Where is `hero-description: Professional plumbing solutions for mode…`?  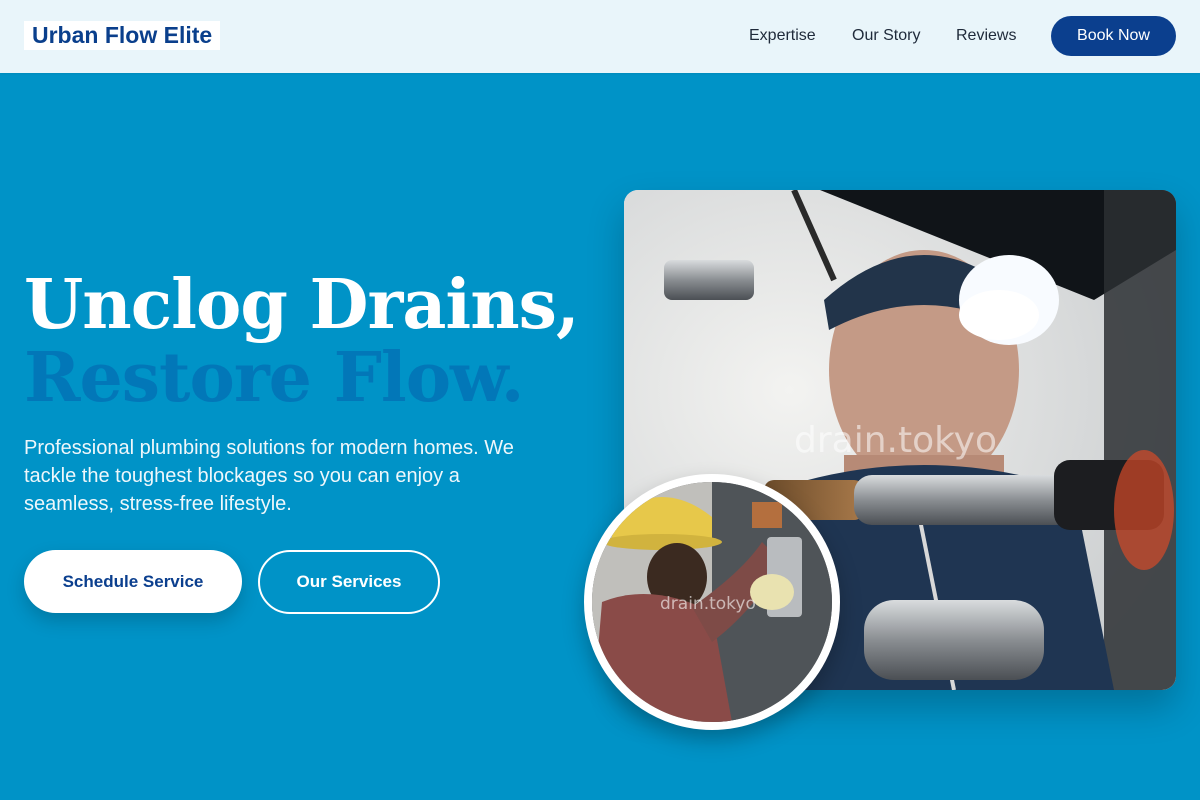
hero-description: Professional plumbing solutions for mode… is located at coordinates (269, 476).